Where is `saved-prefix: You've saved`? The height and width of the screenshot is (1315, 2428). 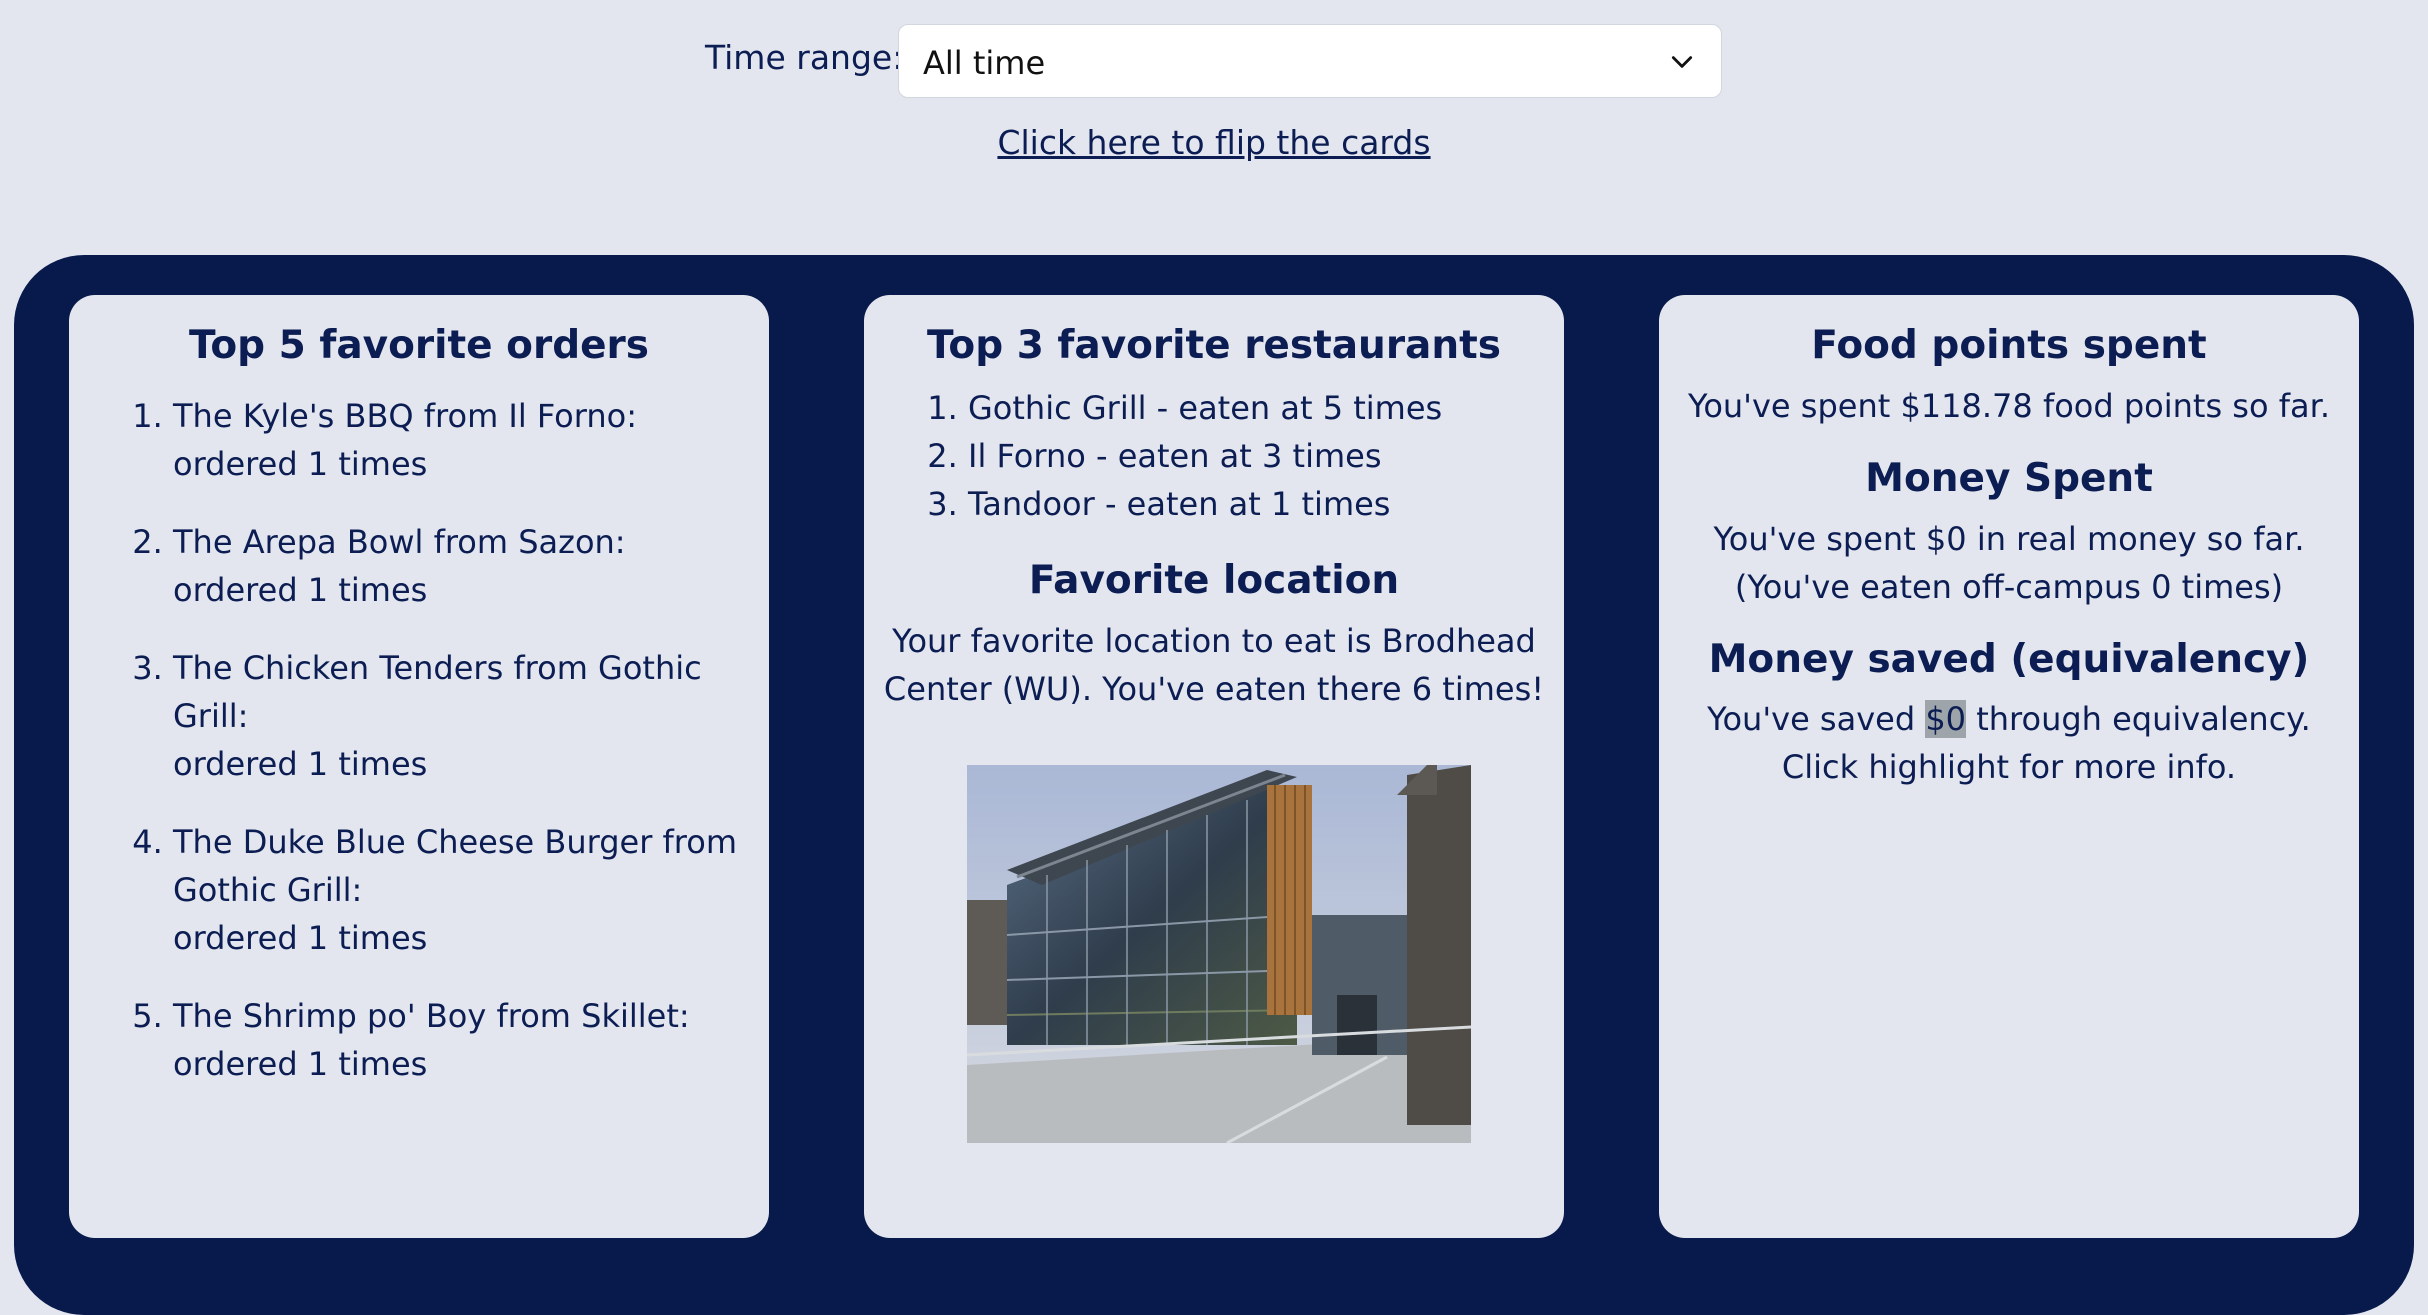
saved-prefix: You've saved is located at coordinates (1816, 719).